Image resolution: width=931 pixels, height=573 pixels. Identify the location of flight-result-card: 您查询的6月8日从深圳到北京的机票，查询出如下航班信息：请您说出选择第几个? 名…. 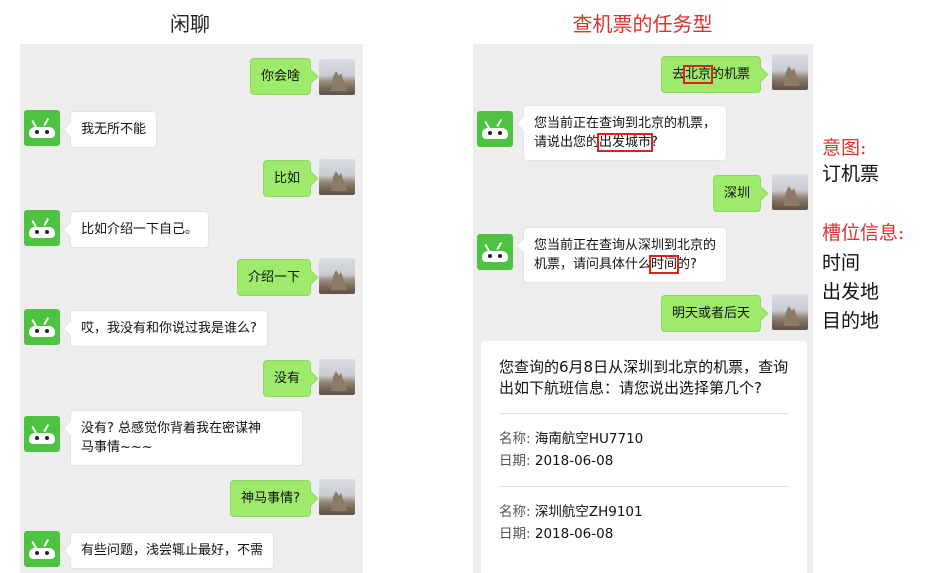
(644, 457).